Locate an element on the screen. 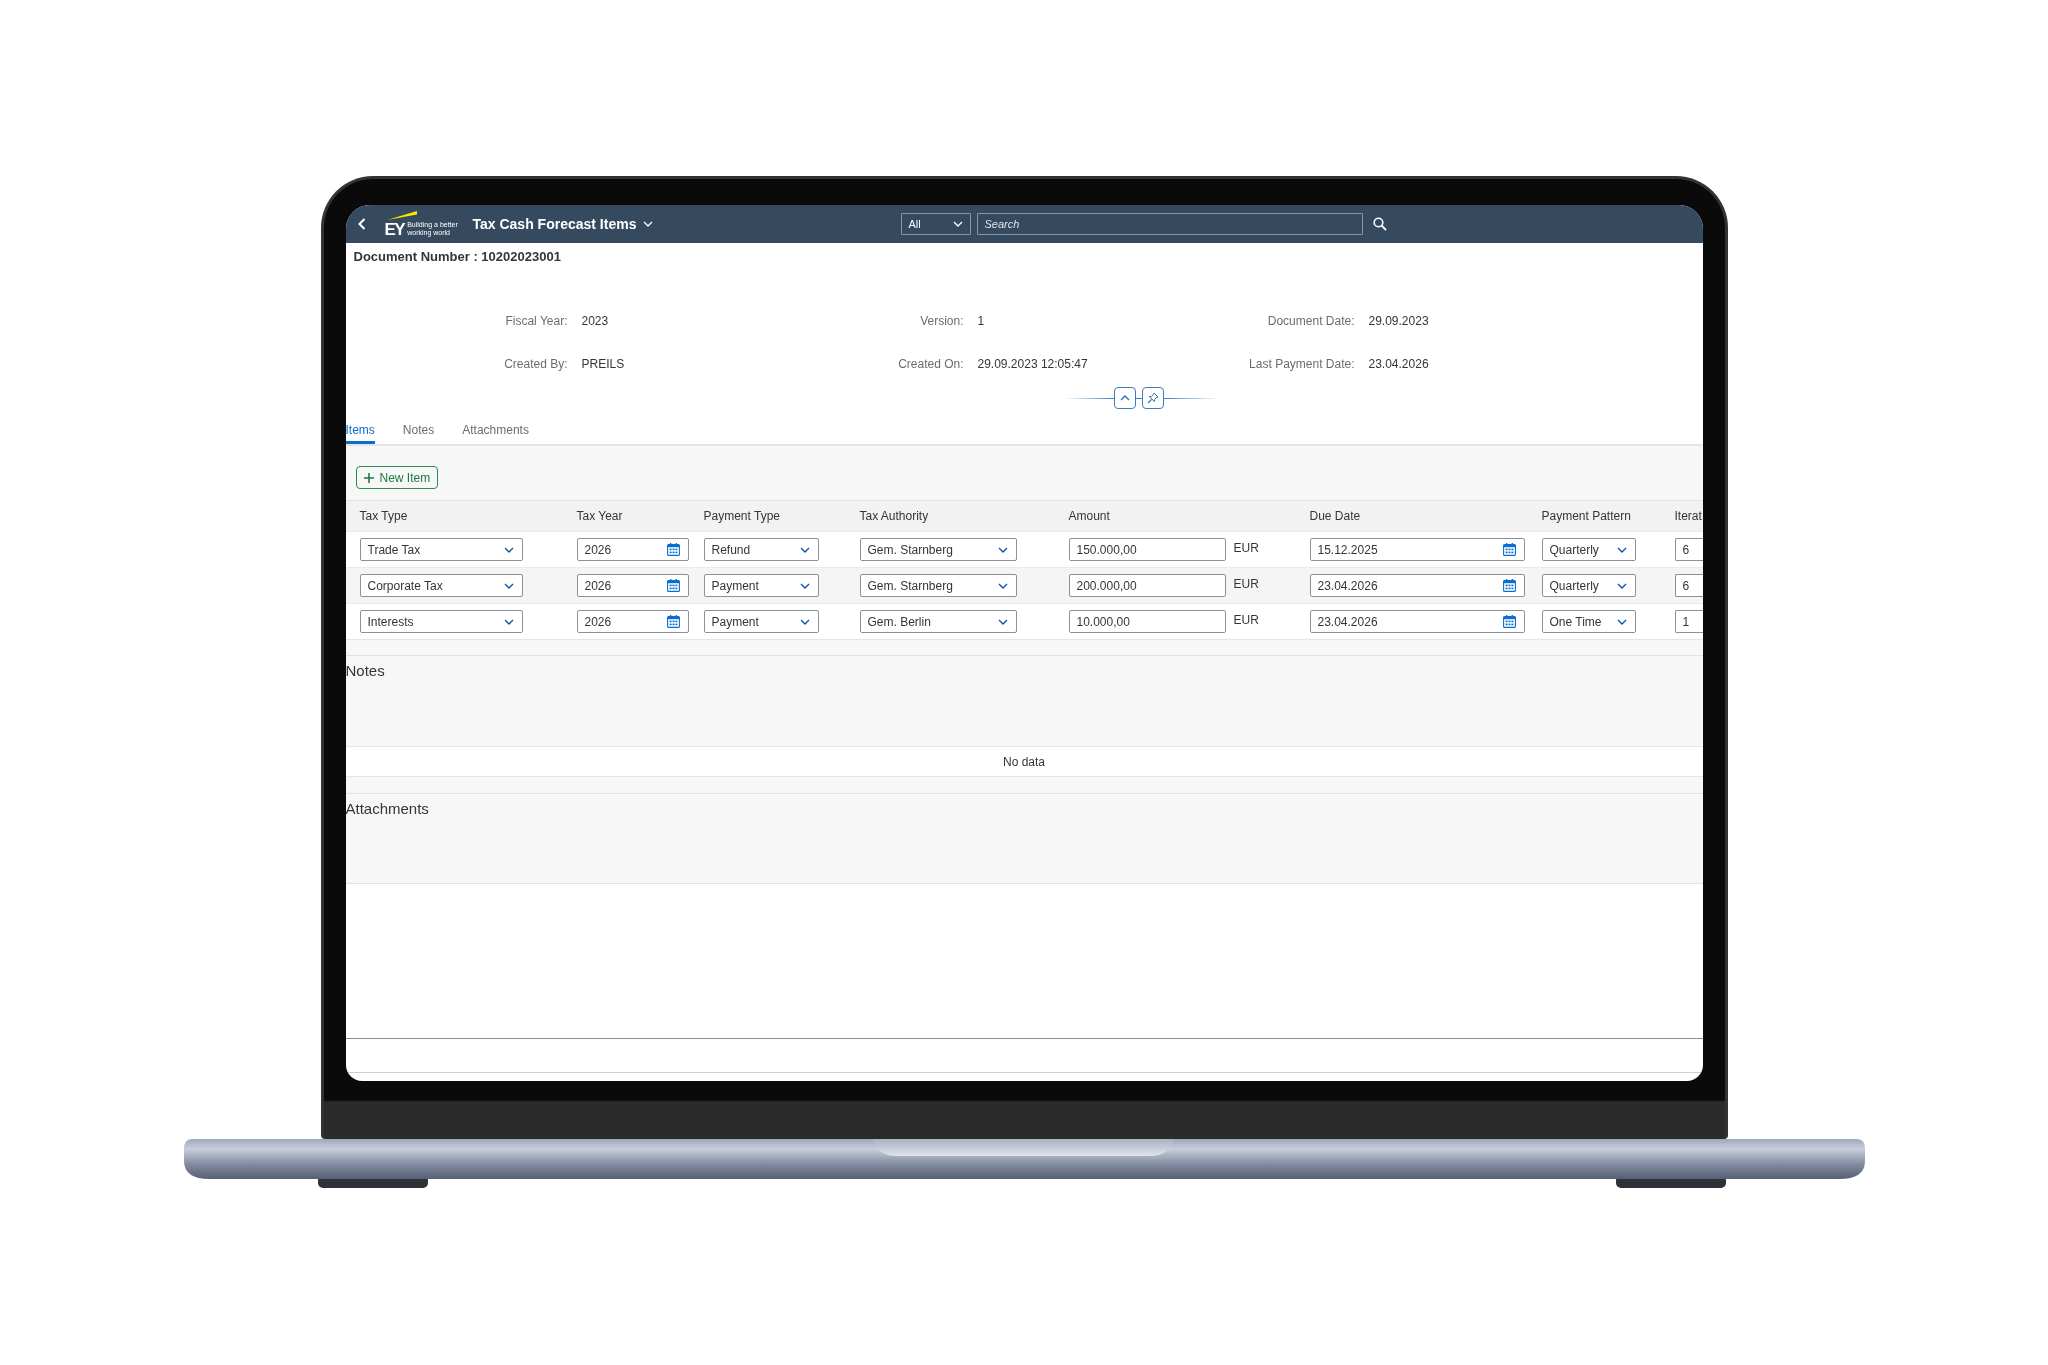 This screenshot has width=2048, height=1365. back-icon is located at coordinates (361, 224).